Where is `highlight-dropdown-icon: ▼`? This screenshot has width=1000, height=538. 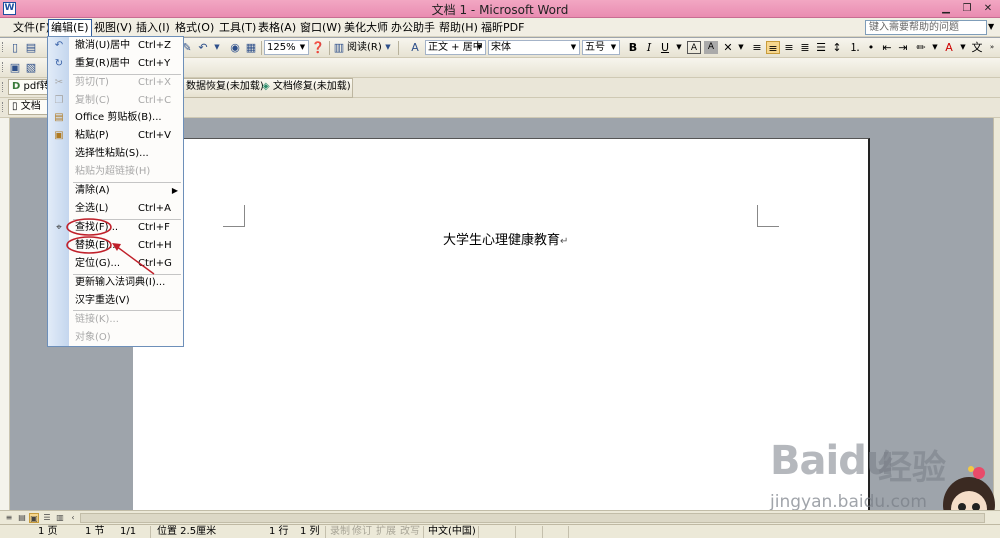 highlight-dropdown-icon: ▼ is located at coordinates (935, 47).